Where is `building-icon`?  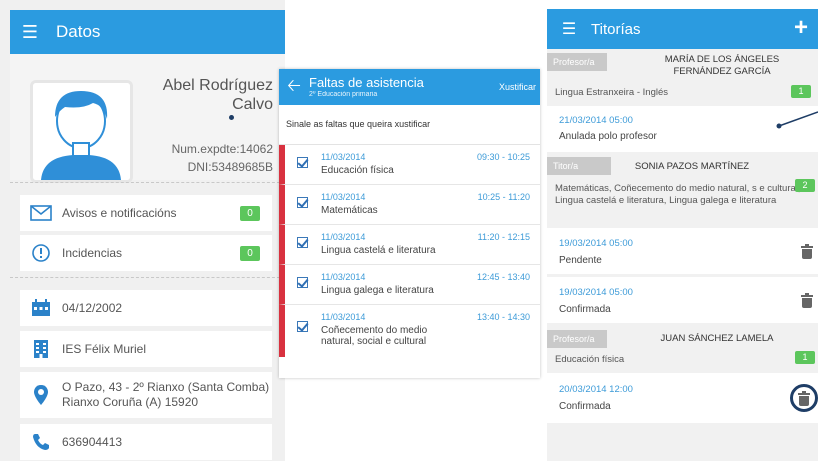
building-icon is located at coordinates (41, 349).